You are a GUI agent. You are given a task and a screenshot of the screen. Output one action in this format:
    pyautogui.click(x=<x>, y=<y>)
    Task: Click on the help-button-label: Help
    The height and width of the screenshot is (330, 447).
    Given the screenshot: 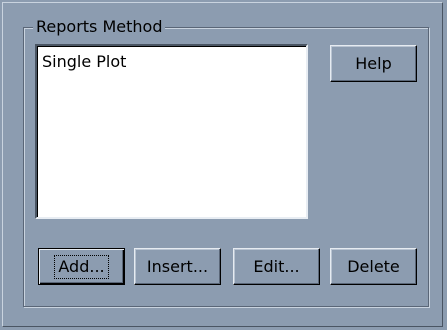 What is the action you would take?
    pyautogui.click(x=373, y=63)
    